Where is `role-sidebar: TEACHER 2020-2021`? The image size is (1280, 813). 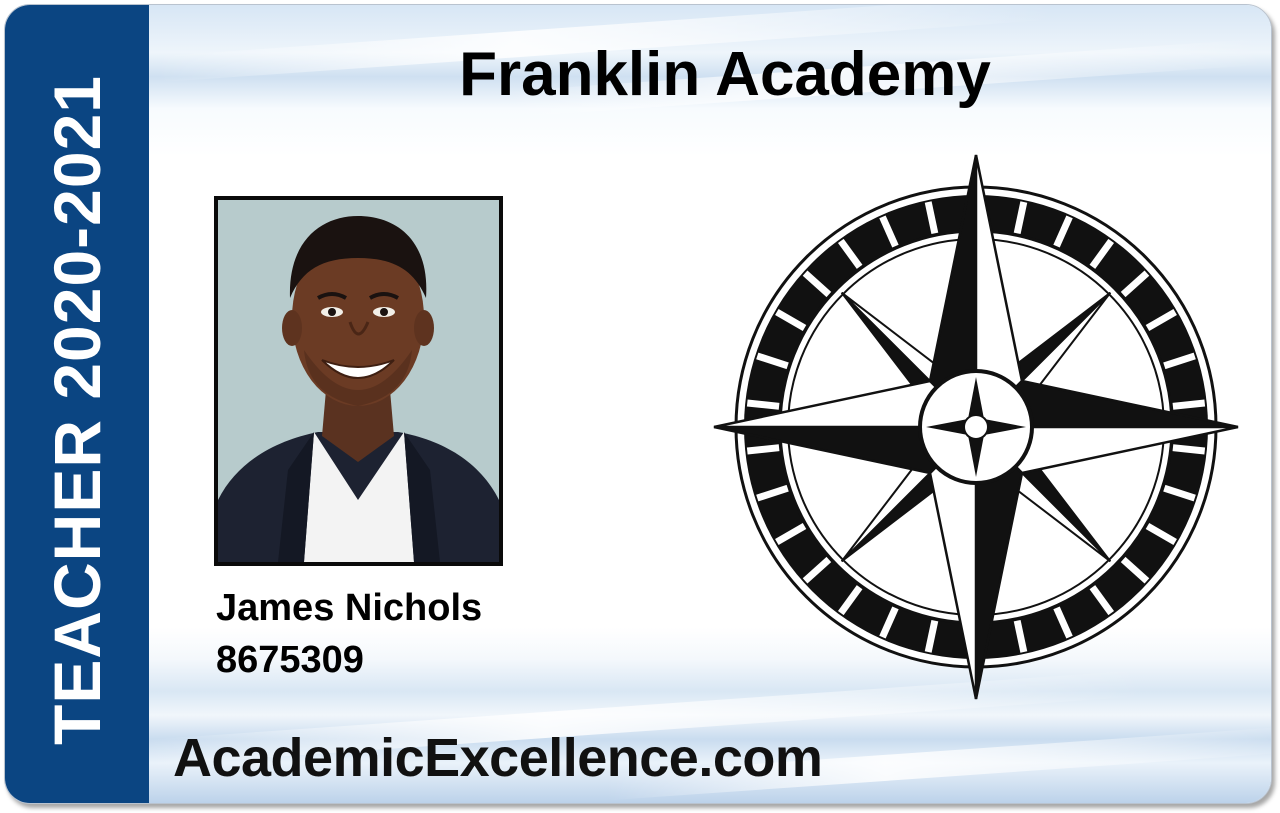
role-sidebar: TEACHER 2020-2021 is located at coordinates (77, 404).